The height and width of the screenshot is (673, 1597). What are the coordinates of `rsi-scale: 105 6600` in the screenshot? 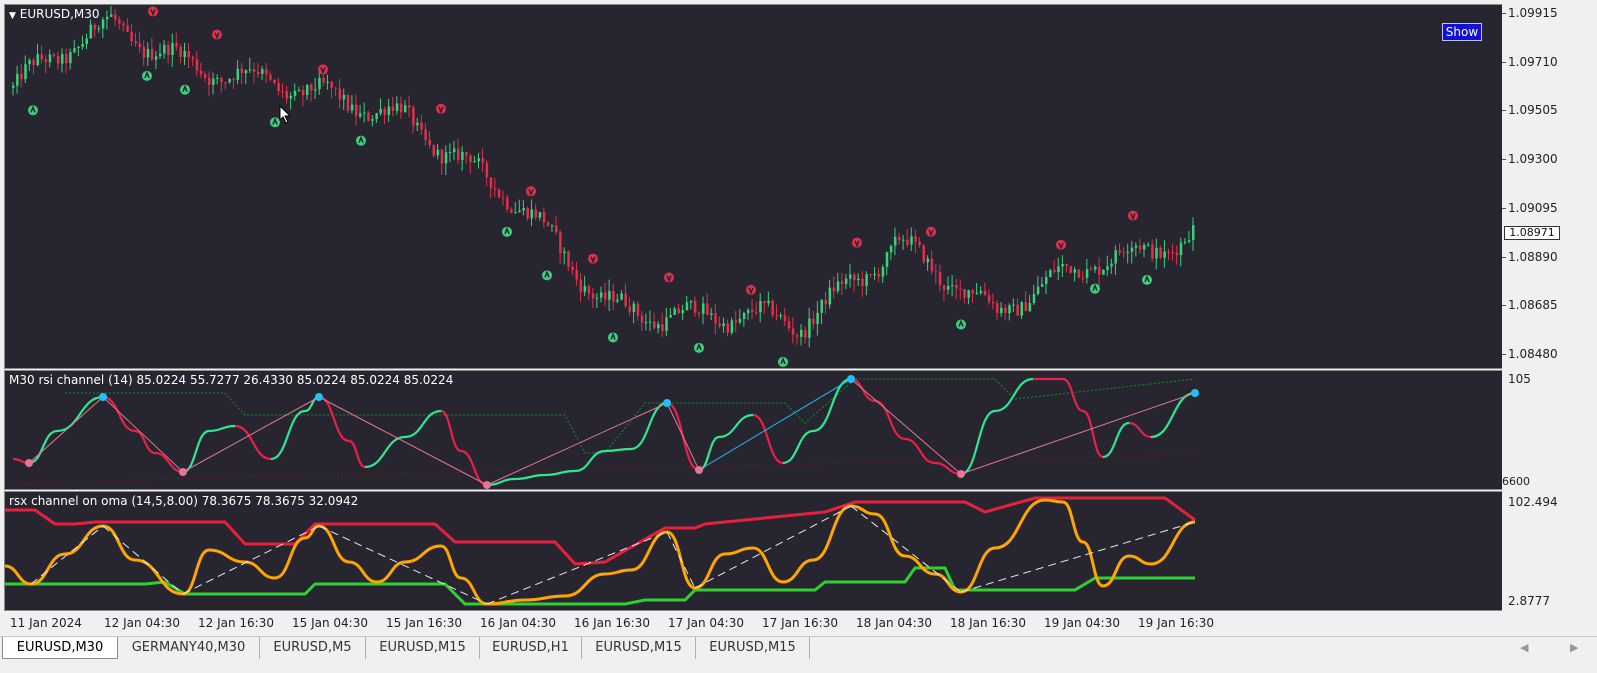 It's located at (1549, 430).